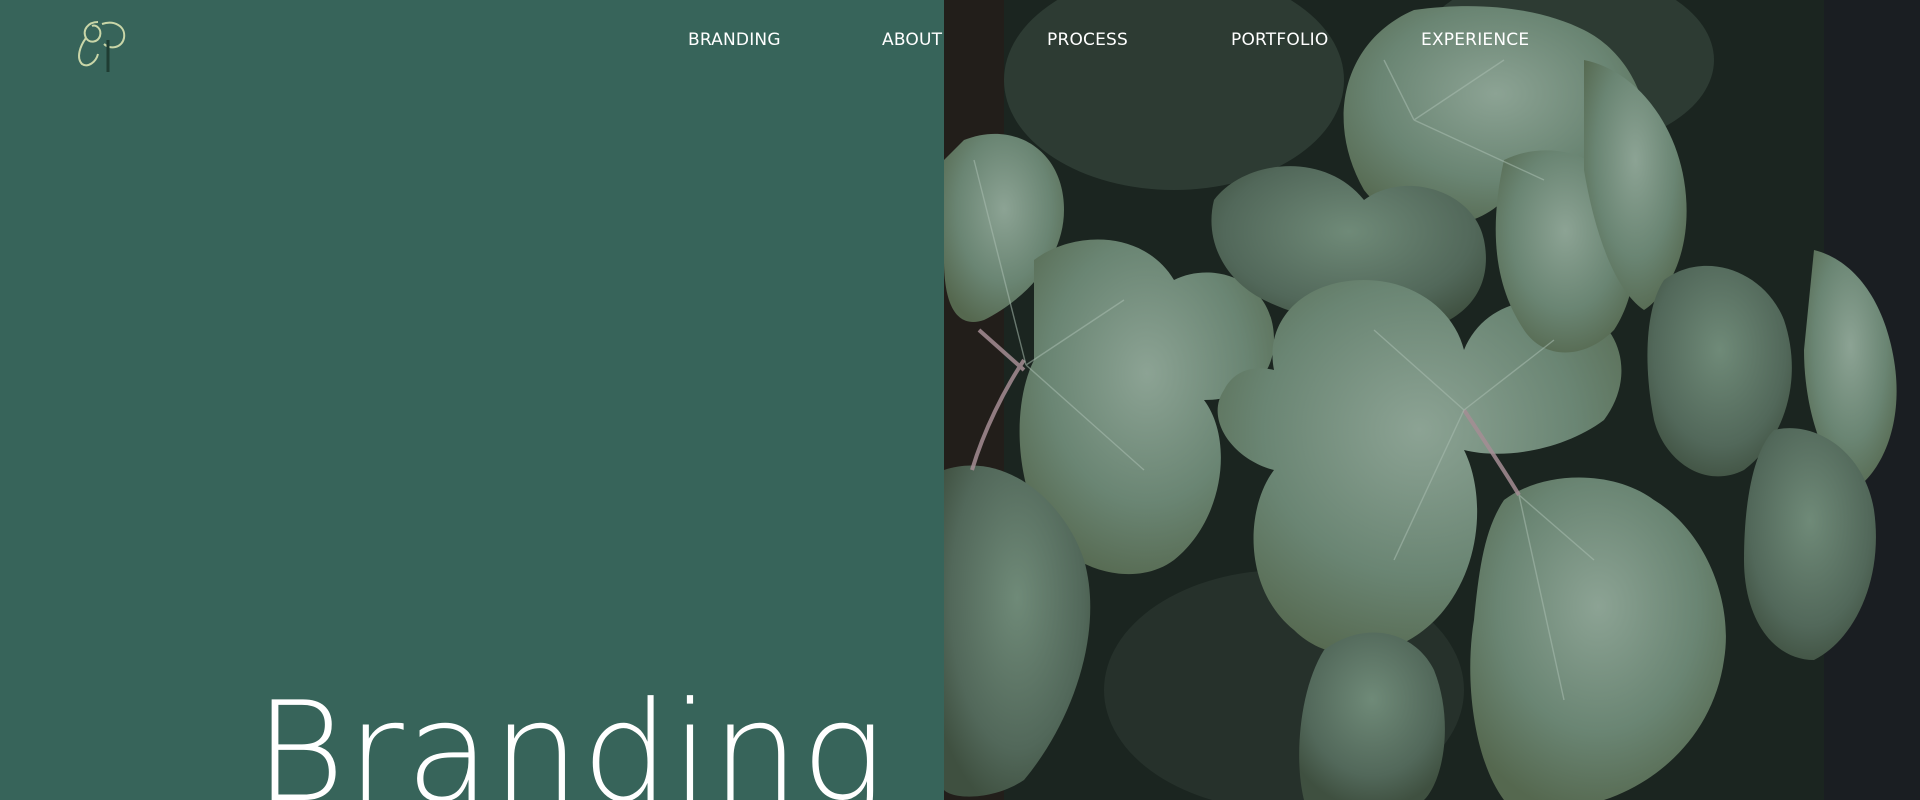 This screenshot has height=800, width=1920. What do you see at coordinates (1279, 40) in the screenshot?
I see `nav-item-portfolio: PORTFOLIO` at bounding box center [1279, 40].